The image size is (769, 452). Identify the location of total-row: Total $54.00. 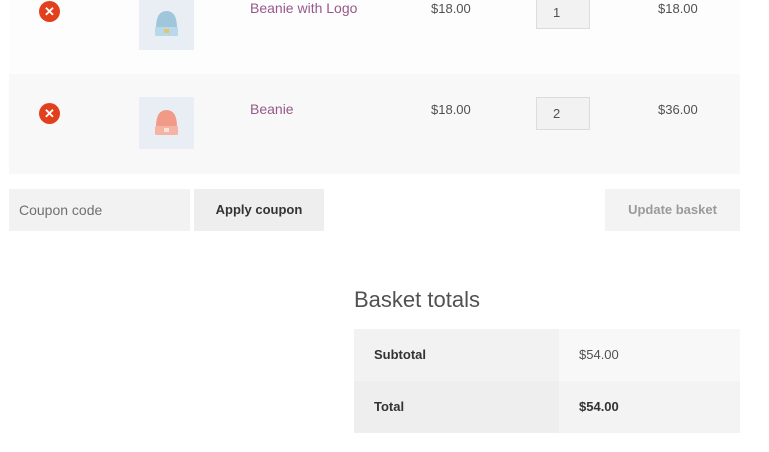
(547, 407).